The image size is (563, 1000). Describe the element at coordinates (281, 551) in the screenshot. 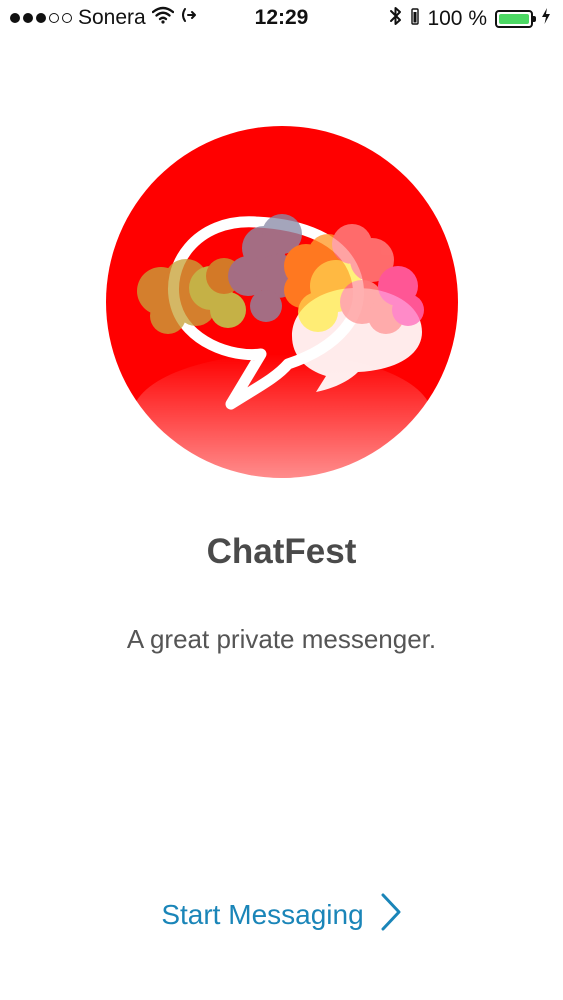

I see `app-title: ChatFest` at that location.